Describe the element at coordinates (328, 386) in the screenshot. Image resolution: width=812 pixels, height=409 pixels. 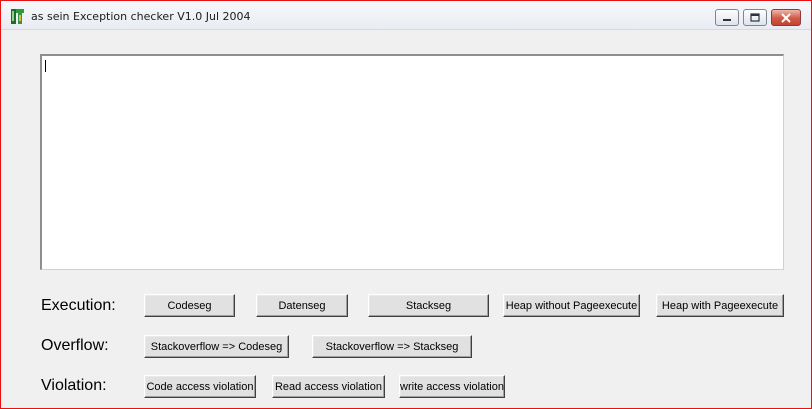
I see `read-access-violation-button: Read access violation` at that location.